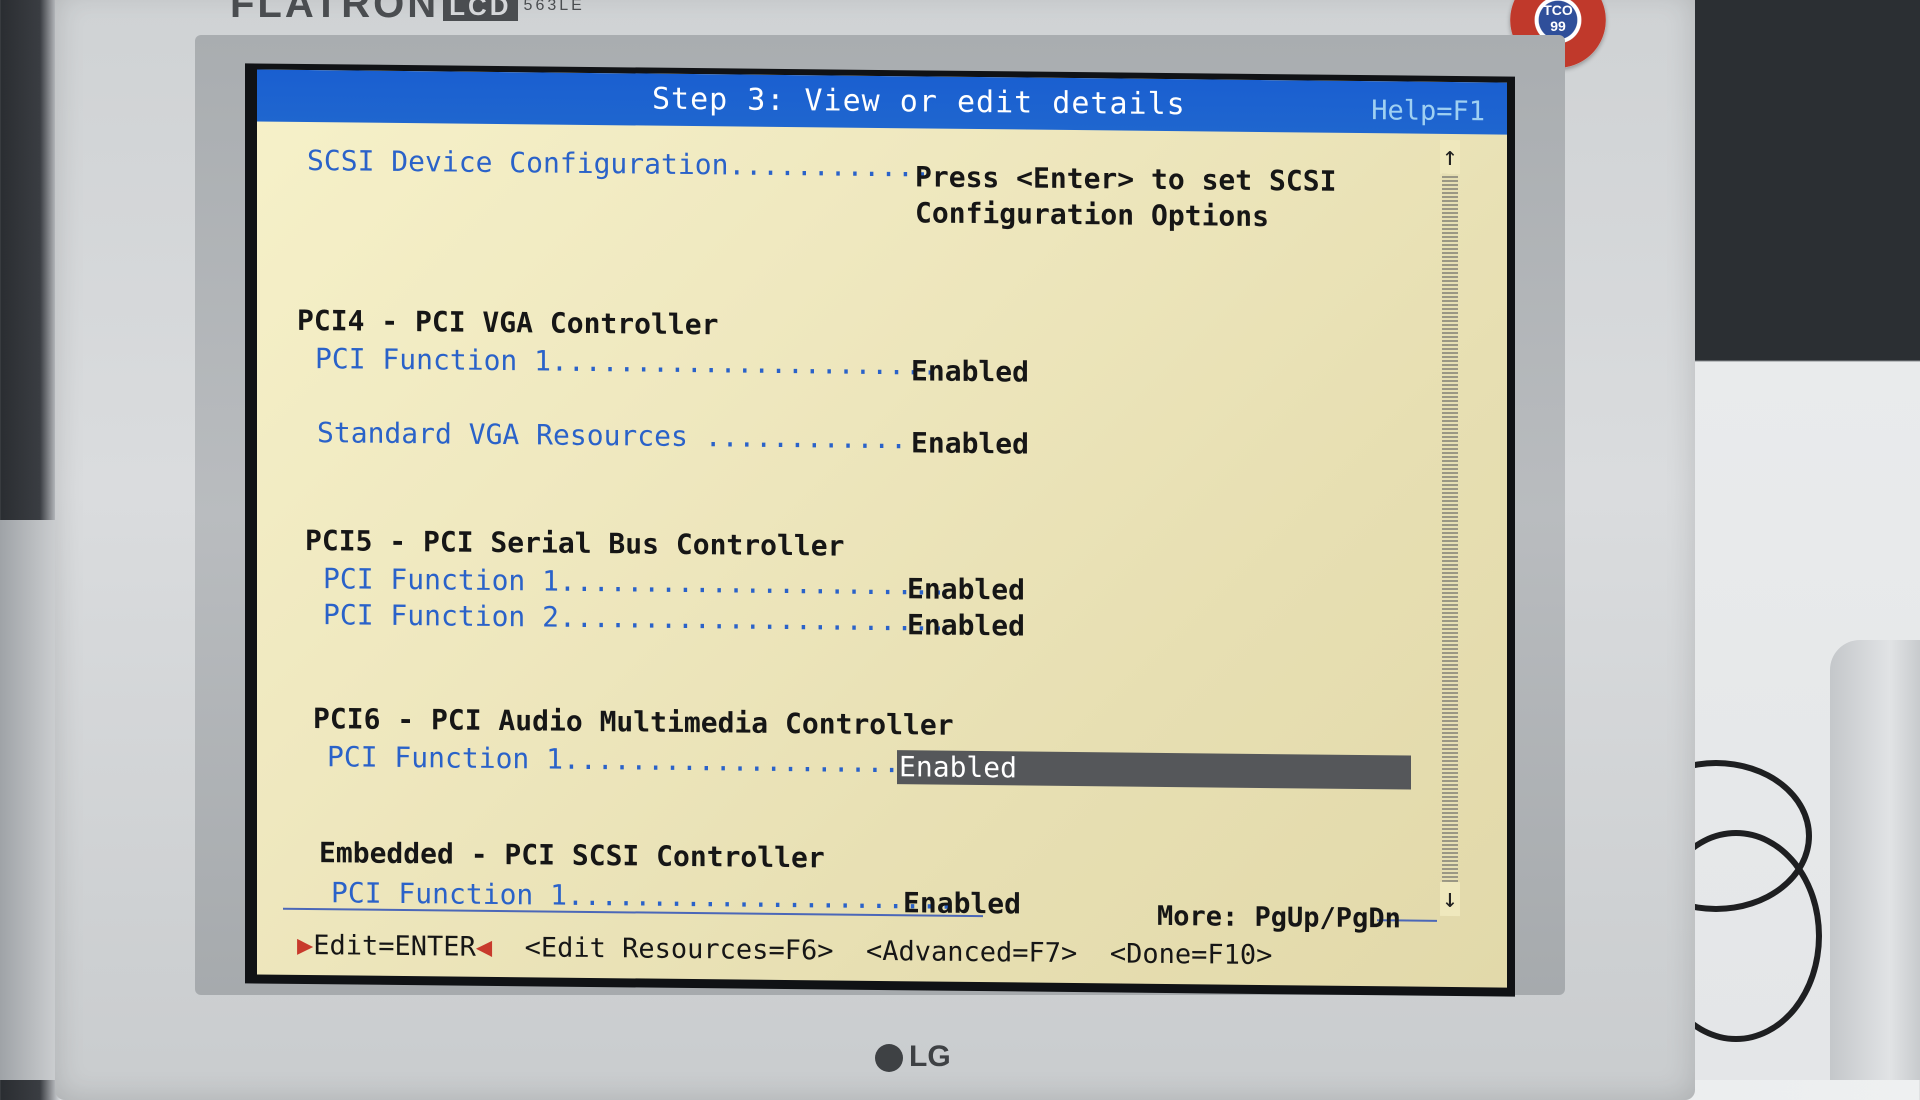 Image resolution: width=1920 pixels, height=1100 pixels. I want to click on done-key: <Done=F10>, so click(1191, 954).